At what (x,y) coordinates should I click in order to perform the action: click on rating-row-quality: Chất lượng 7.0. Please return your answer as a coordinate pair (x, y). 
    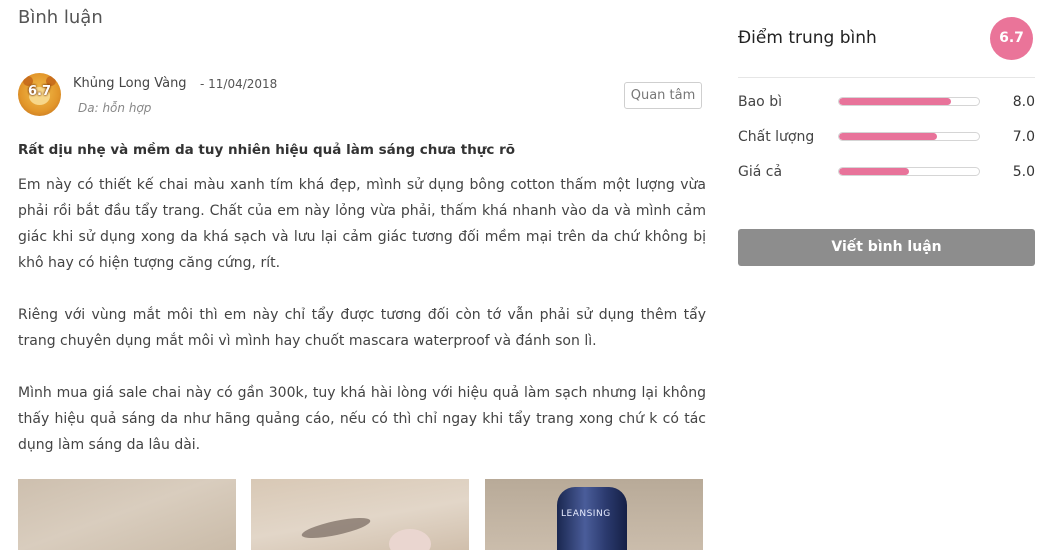
    Looking at the image, I should click on (886, 137).